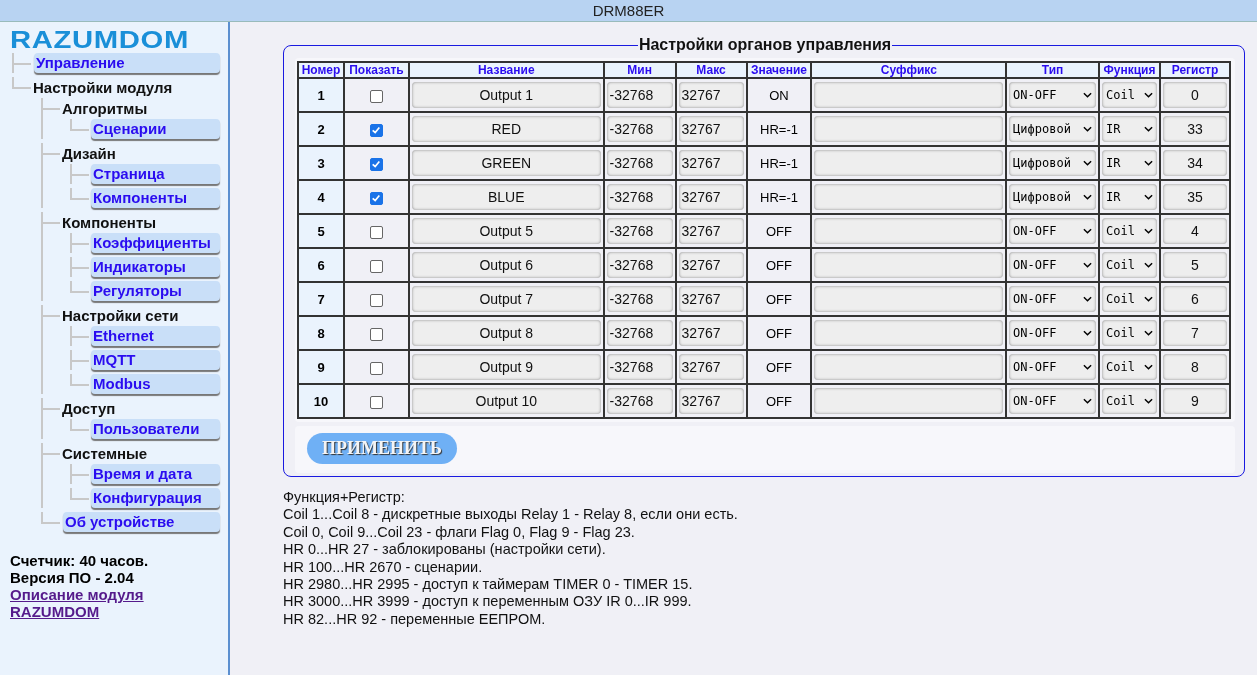 This screenshot has height=675, width=1257. What do you see at coordinates (506, 95) in the screenshot?
I see `name-field: Output 1` at bounding box center [506, 95].